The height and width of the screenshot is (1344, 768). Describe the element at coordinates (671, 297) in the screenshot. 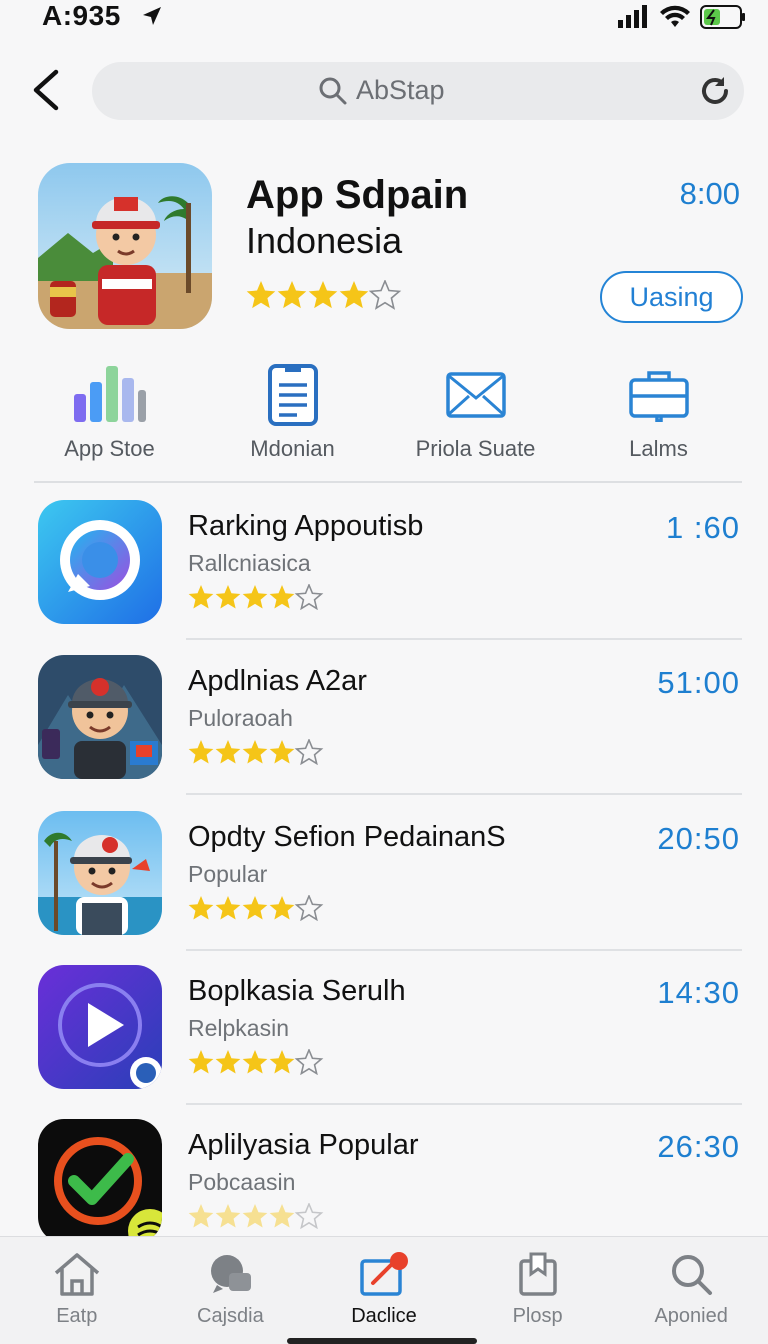

I see `using-button: Uasing` at that location.